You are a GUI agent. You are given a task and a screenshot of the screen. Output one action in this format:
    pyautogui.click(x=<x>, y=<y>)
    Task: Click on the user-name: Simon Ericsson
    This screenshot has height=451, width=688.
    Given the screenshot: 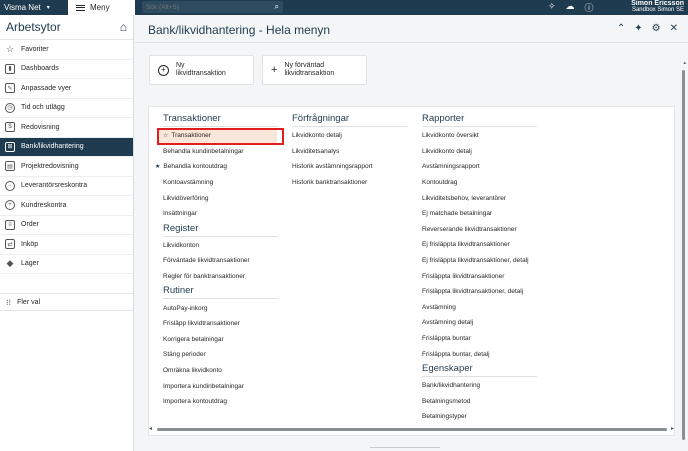 What is the action you would take?
    pyautogui.click(x=657, y=3)
    